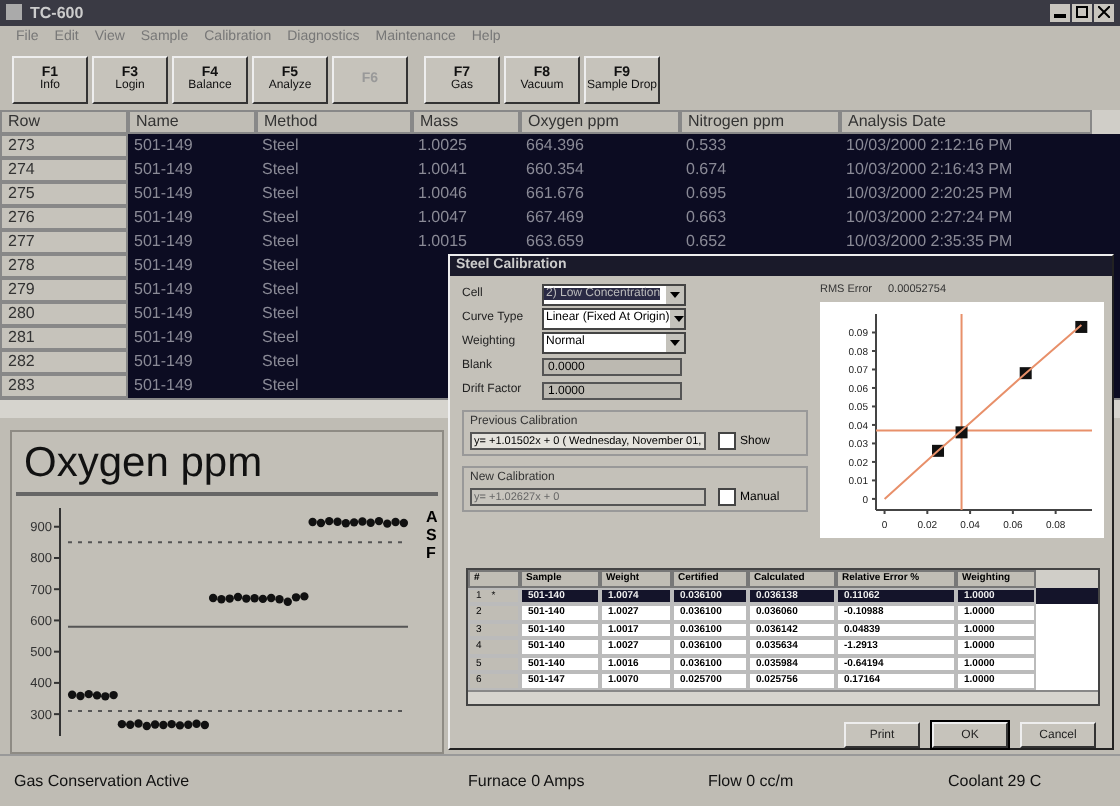 The width and height of the screenshot is (1120, 806). What do you see at coordinates (102, 781) in the screenshot?
I see `status-text: Gas Conservation Active` at bounding box center [102, 781].